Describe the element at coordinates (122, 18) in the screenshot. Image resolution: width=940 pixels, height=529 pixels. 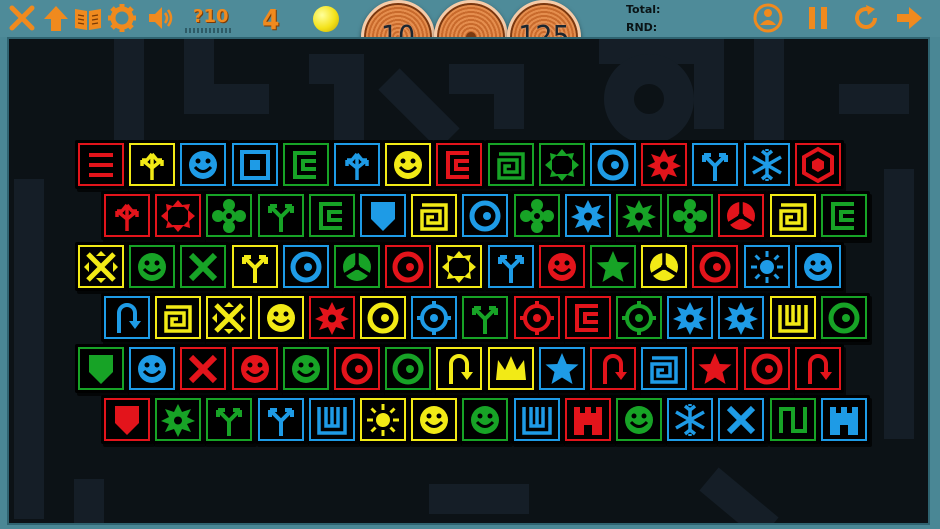
I see `settings-button` at that location.